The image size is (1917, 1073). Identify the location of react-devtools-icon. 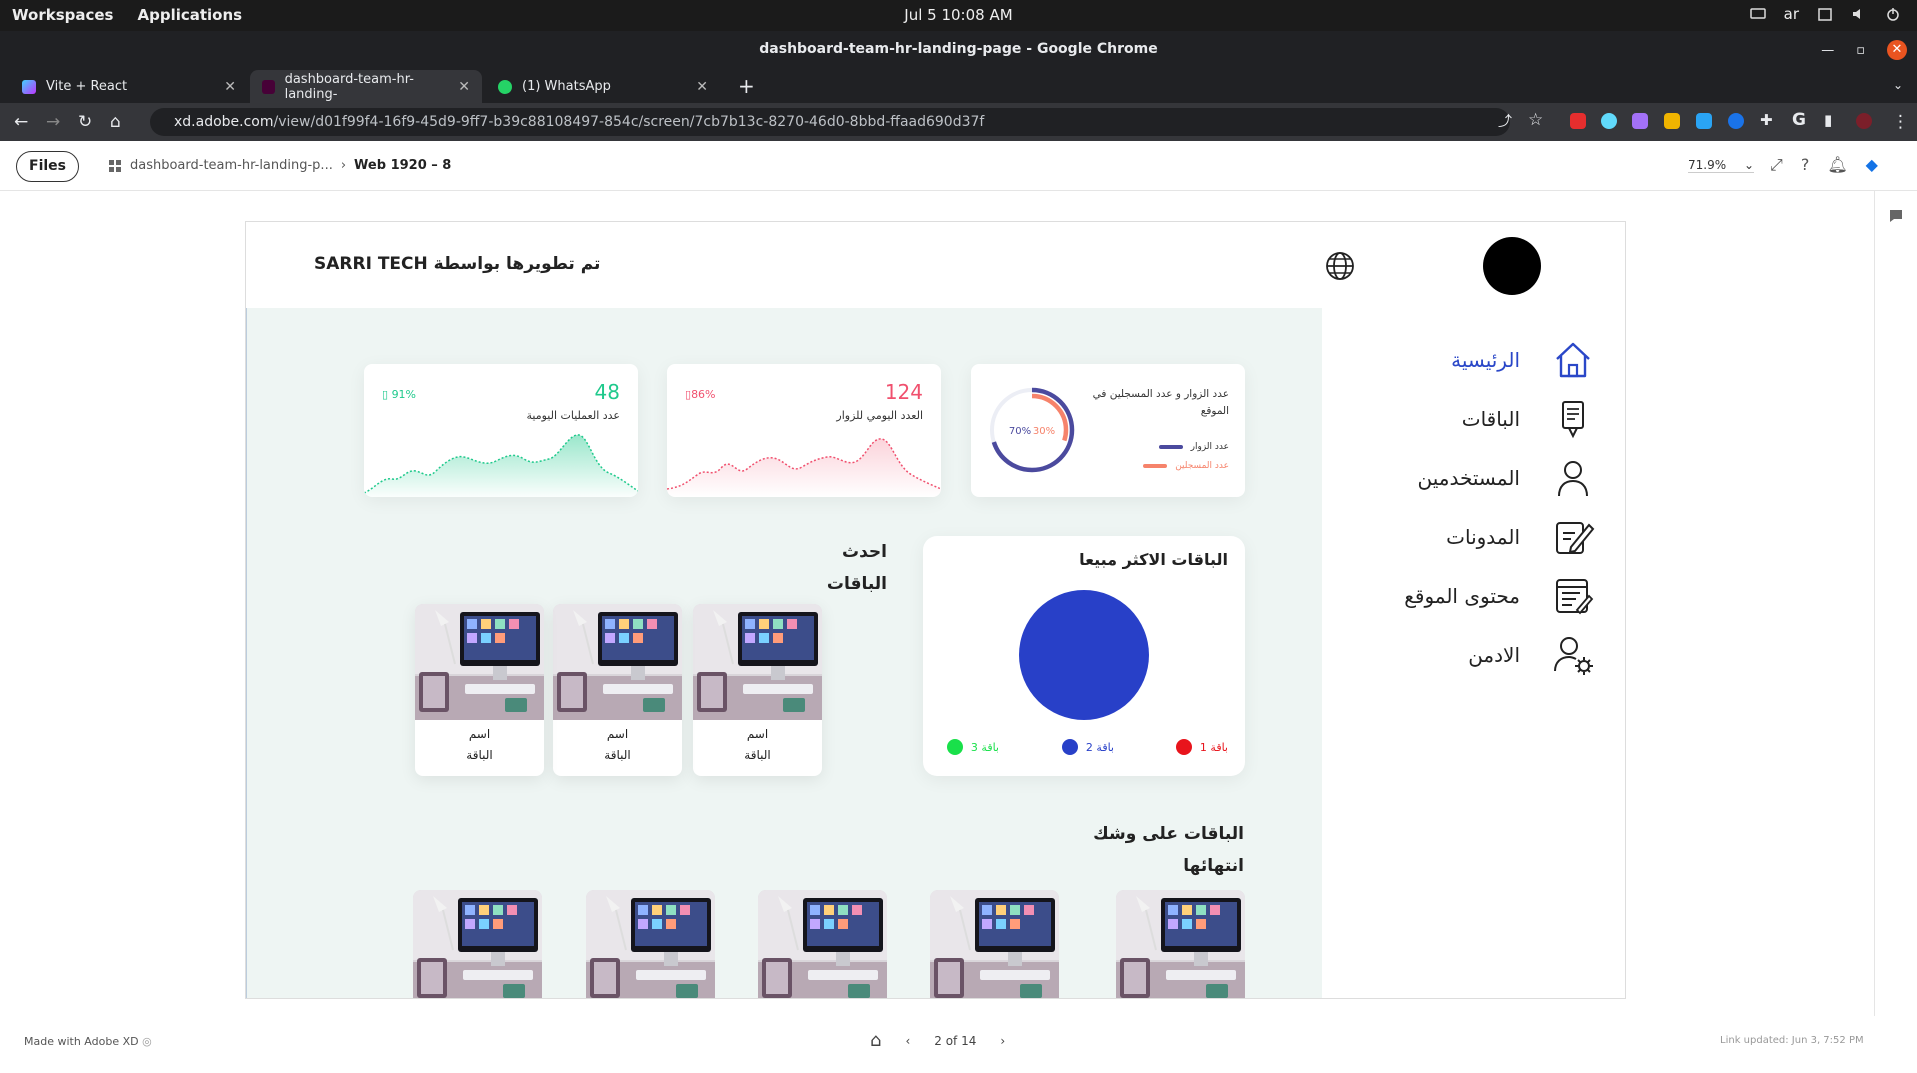
(1609, 121).